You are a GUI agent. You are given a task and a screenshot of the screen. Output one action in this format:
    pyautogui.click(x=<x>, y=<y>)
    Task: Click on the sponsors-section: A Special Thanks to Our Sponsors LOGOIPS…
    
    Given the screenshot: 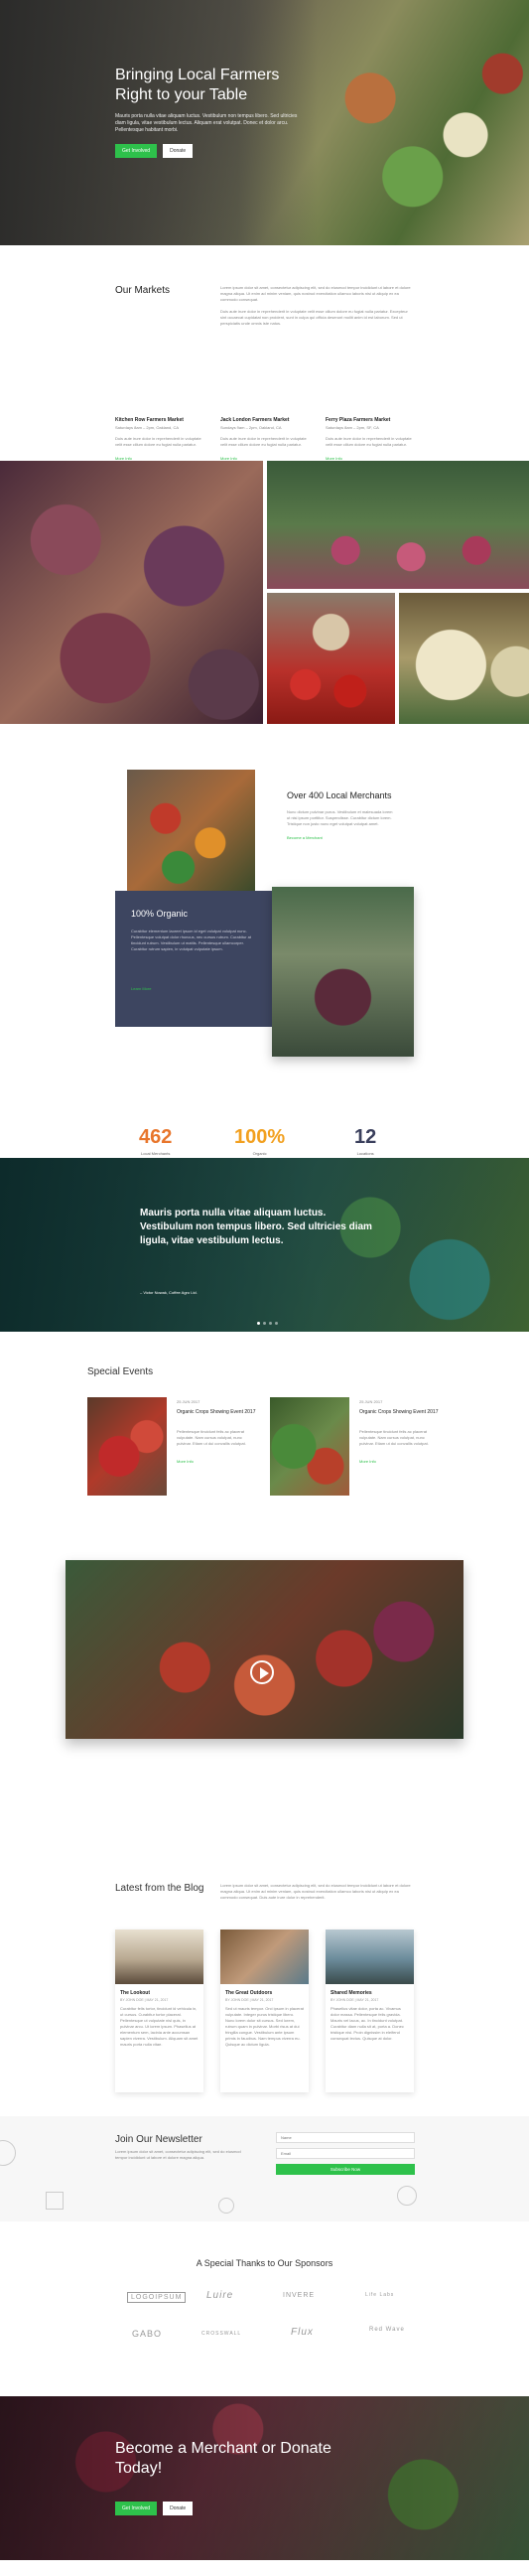 What is the action you would take?
    pyautogui.click(x=264, y=2308)
    